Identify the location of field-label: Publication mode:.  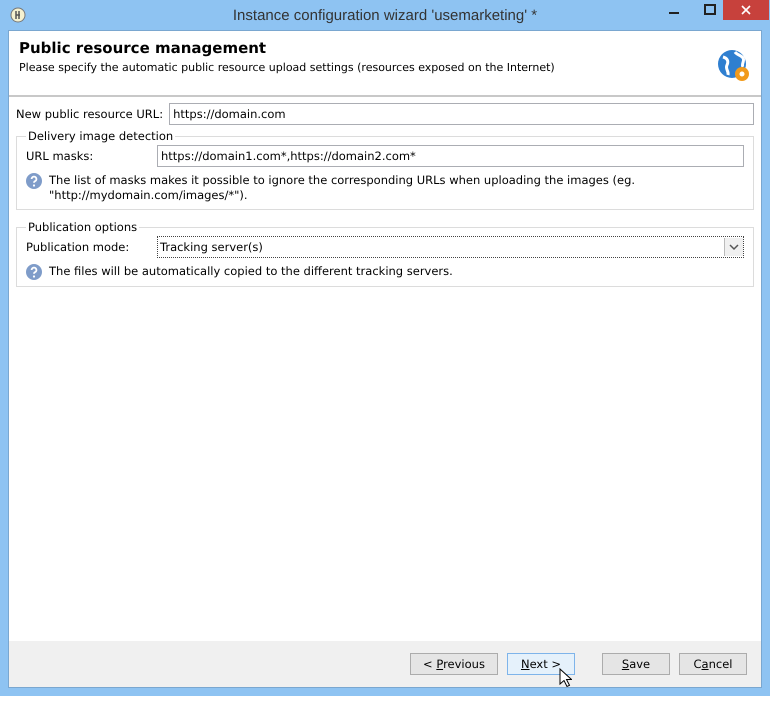
(78, 247).